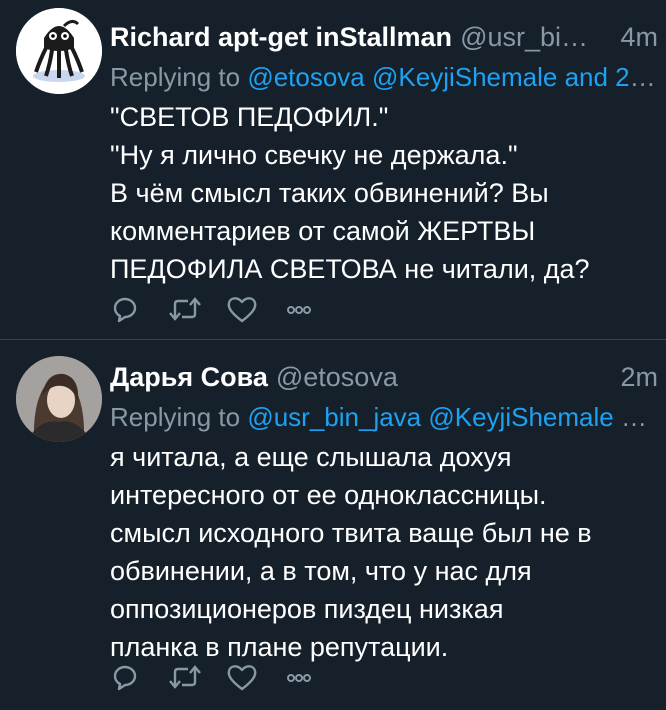 The height and width of the screenshot is (710, 666). What do you see at coordinates (281, 37) in the screenshot?
I see `author-name: Richard apt-get inStallman` at bounding box center [281, 37].